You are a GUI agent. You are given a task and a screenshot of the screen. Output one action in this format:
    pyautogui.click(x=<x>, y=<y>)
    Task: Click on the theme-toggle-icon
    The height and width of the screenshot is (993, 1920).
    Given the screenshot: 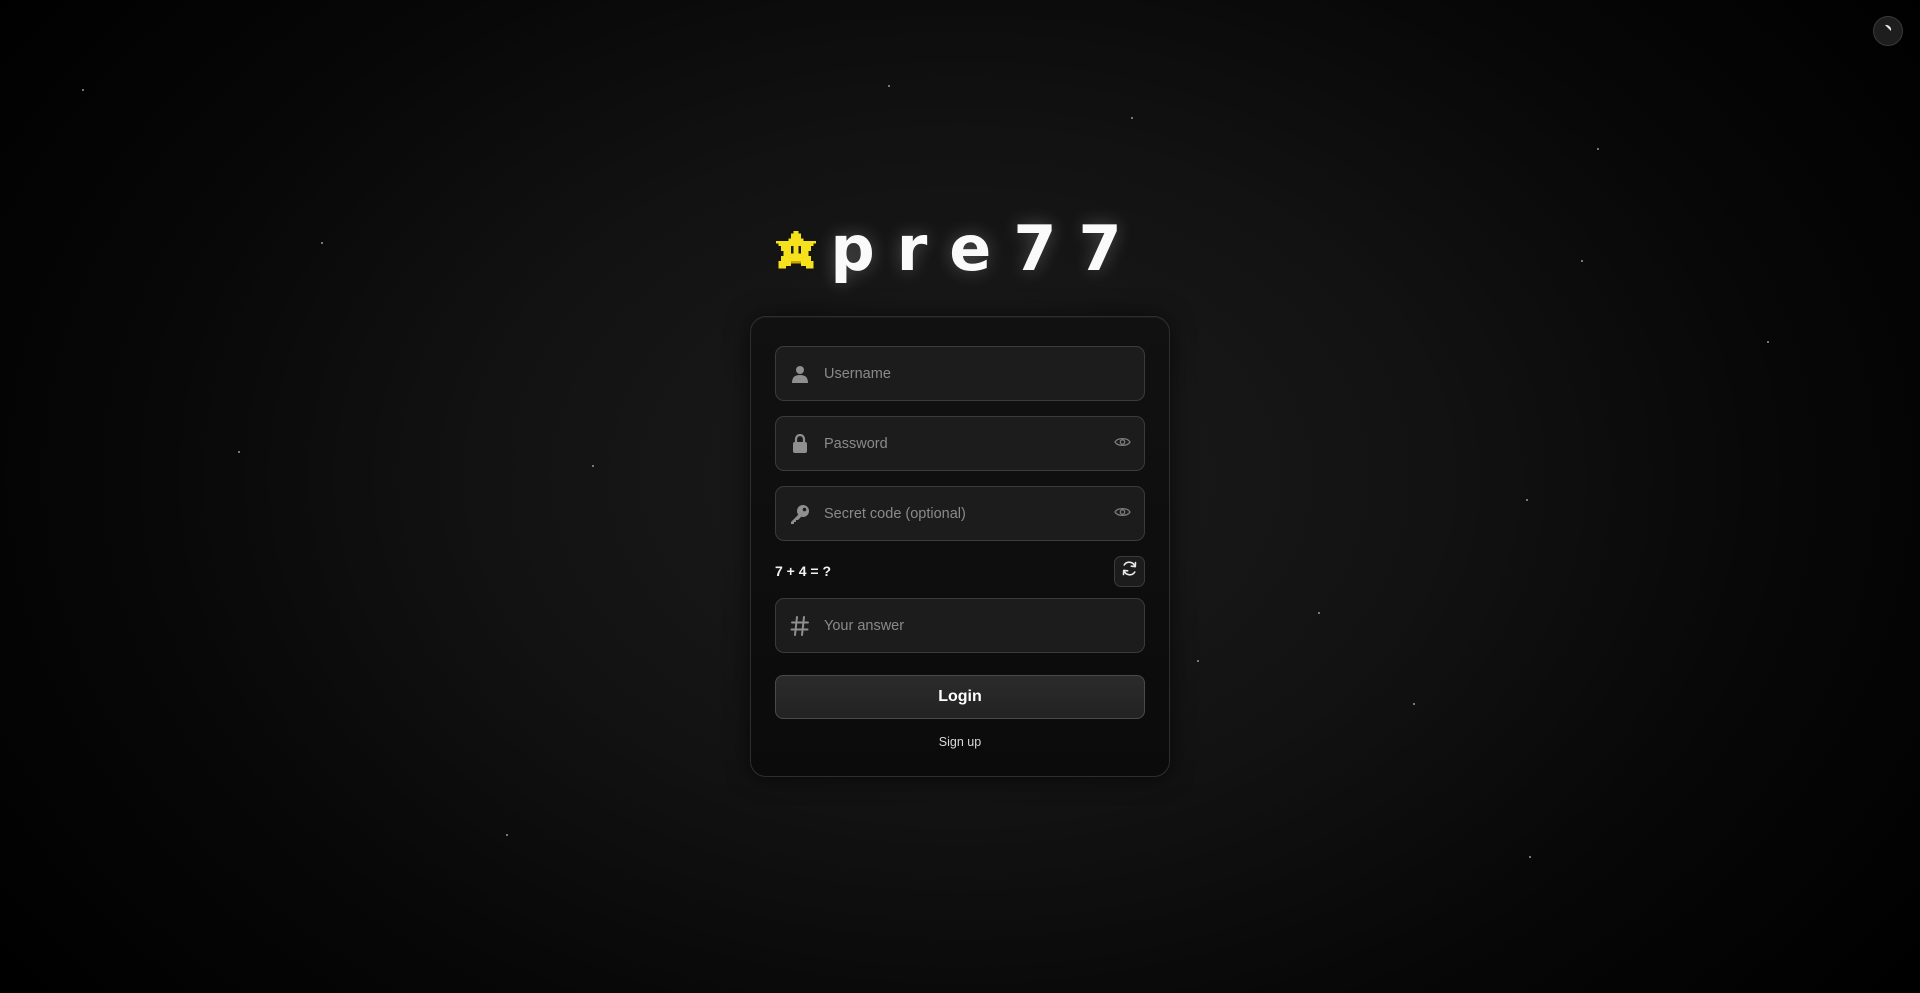 What is the action you would take?
    pyautogui.click(x=1888, y=31)
    